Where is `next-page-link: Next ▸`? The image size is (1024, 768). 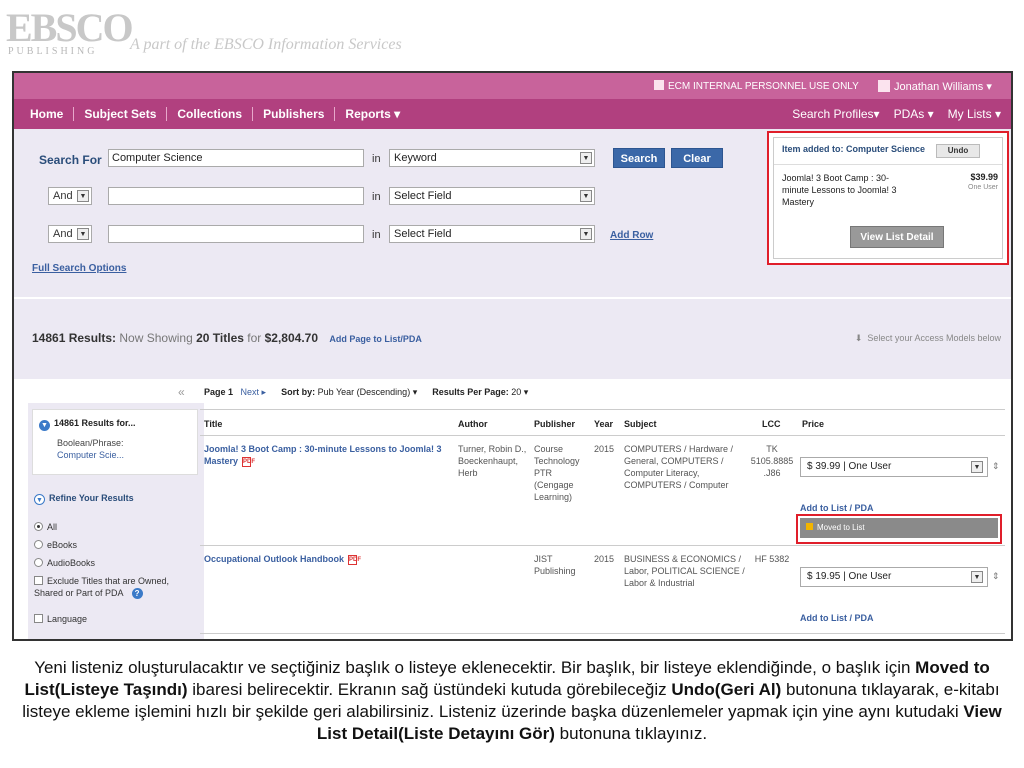
next-page-link: Next ▸ is located at coordinates (254, 392).